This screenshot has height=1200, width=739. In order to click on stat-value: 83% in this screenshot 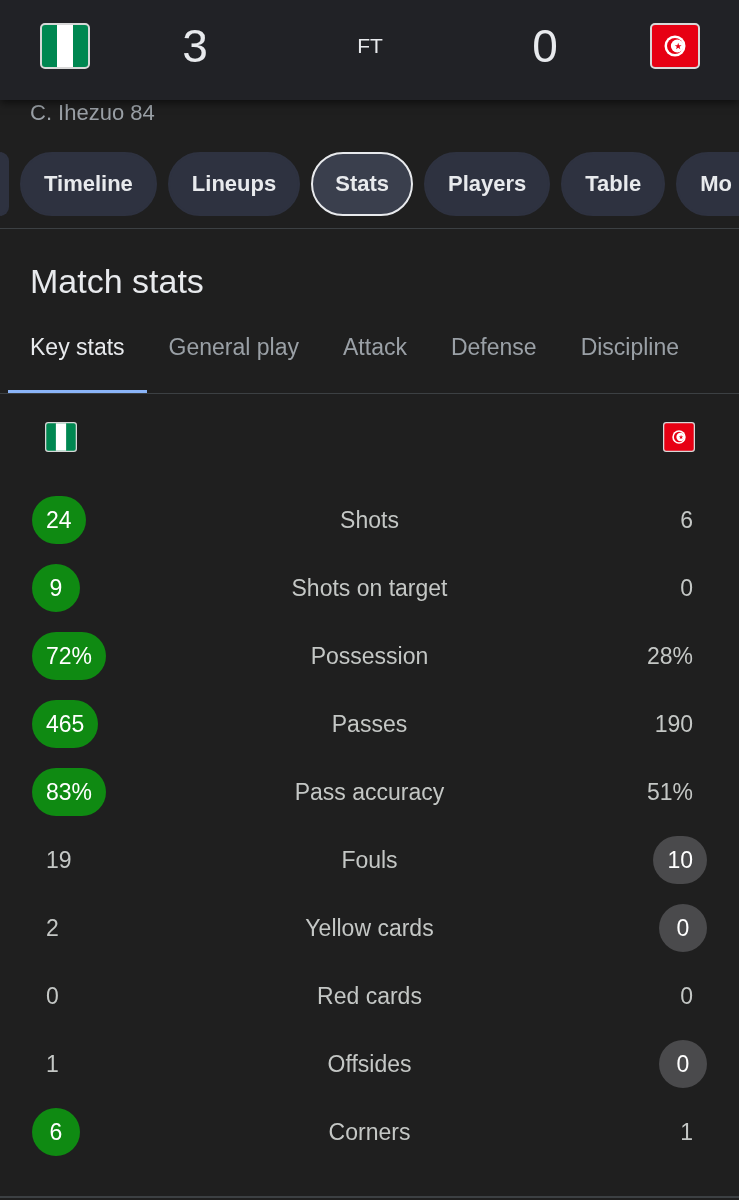, I will do `click(69, 792)`.